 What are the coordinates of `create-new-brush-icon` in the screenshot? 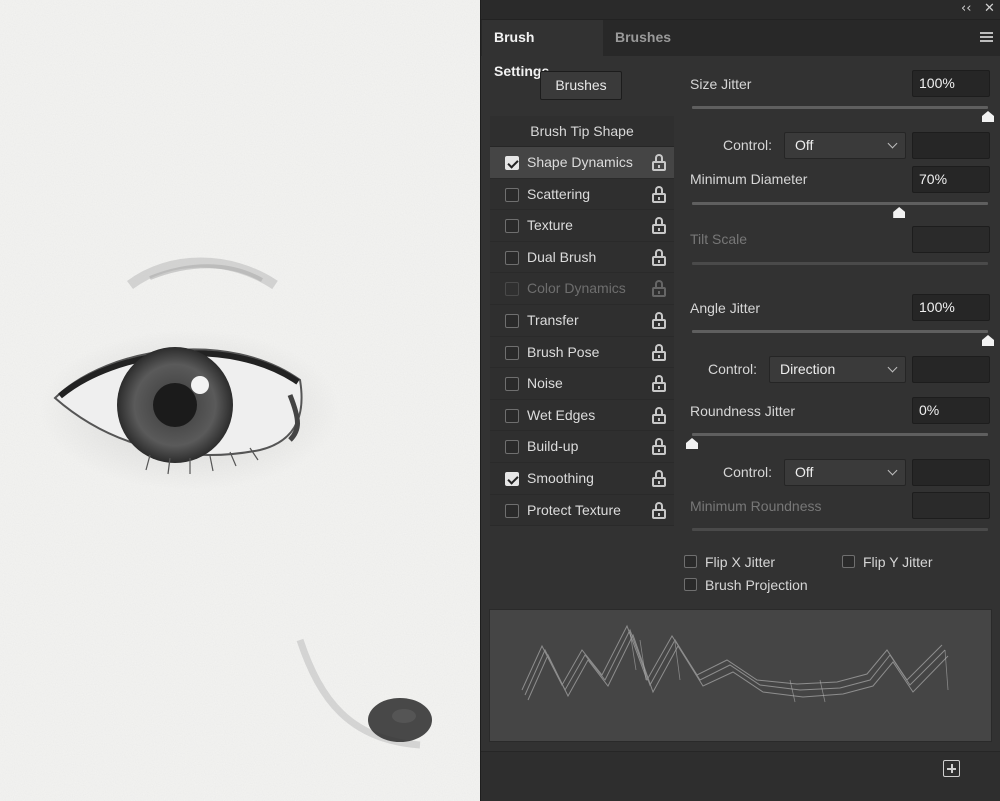 It's located at (951, 768).